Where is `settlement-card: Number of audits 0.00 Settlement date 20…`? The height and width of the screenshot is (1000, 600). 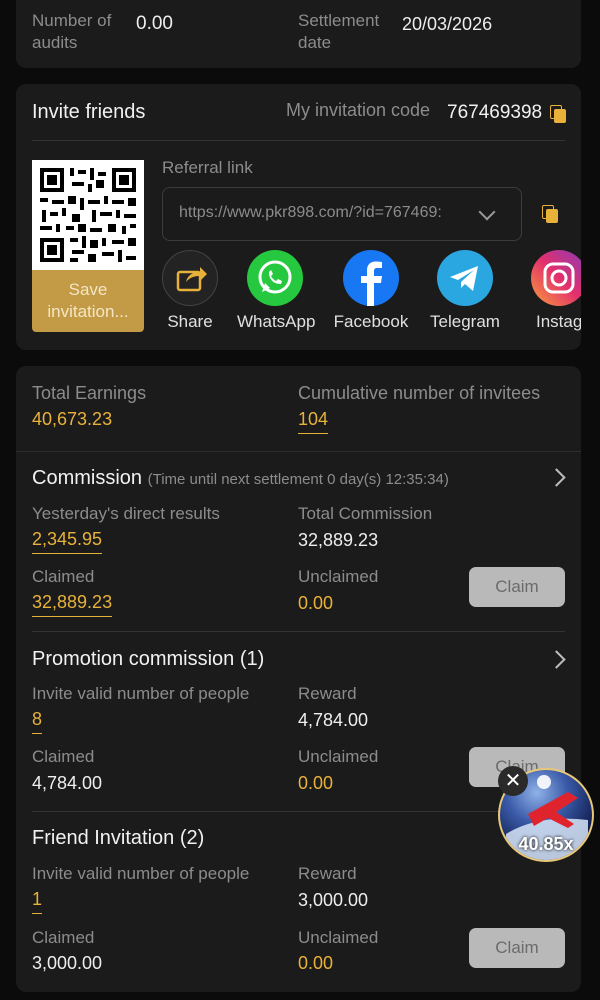
settlement-card: Number of audits 0.00 Settlement date 20… is located at coordinates (298, 34).